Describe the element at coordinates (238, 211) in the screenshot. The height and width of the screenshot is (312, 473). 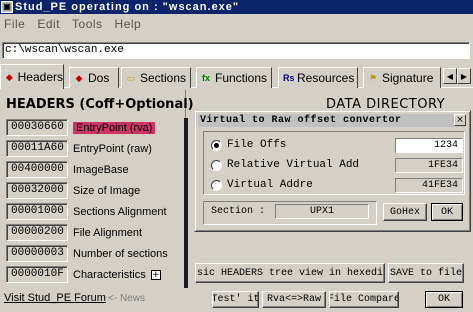
I see `section-label: Section :` at that location.